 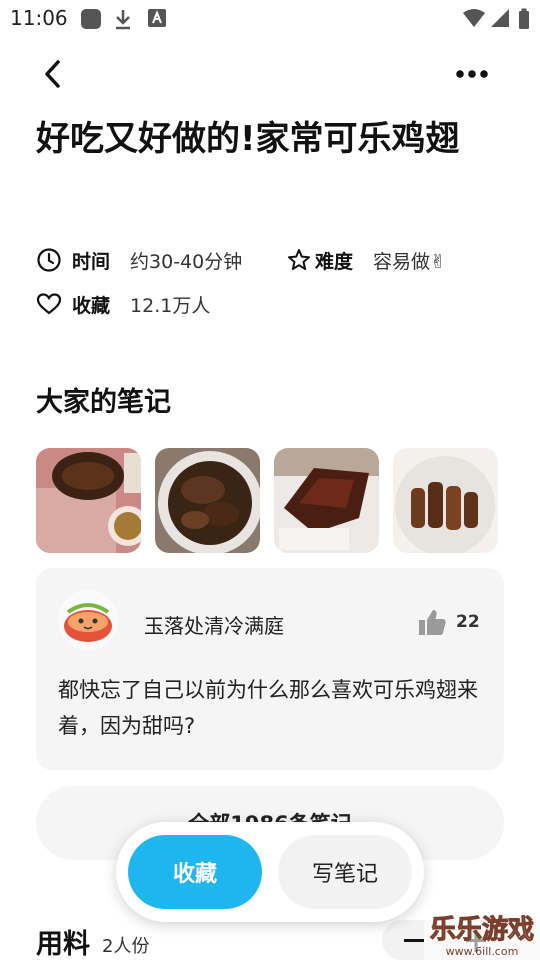 What do you see at coordinates (91, 261) in the screenshot?
I see `time-label: 时间` at bounding box center [91, 261].